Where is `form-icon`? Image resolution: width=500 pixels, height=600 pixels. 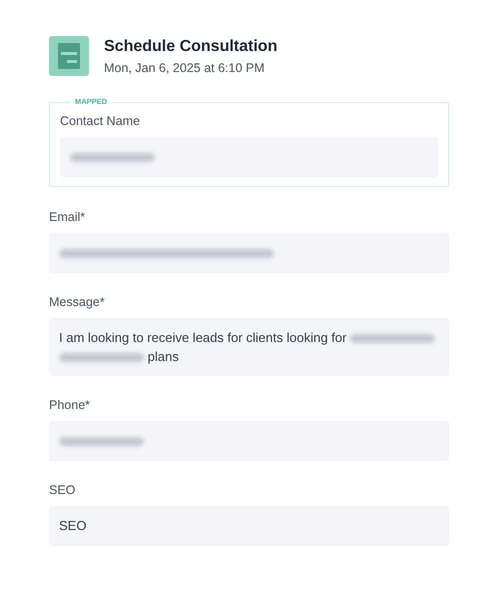 form-icon is located at coordinates (69, 56).